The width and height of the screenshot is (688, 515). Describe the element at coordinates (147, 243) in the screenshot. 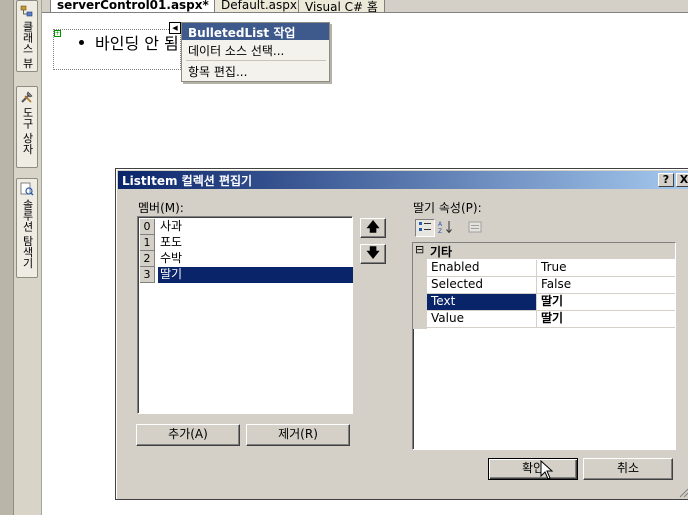

I see `member-index: 1` at that location.